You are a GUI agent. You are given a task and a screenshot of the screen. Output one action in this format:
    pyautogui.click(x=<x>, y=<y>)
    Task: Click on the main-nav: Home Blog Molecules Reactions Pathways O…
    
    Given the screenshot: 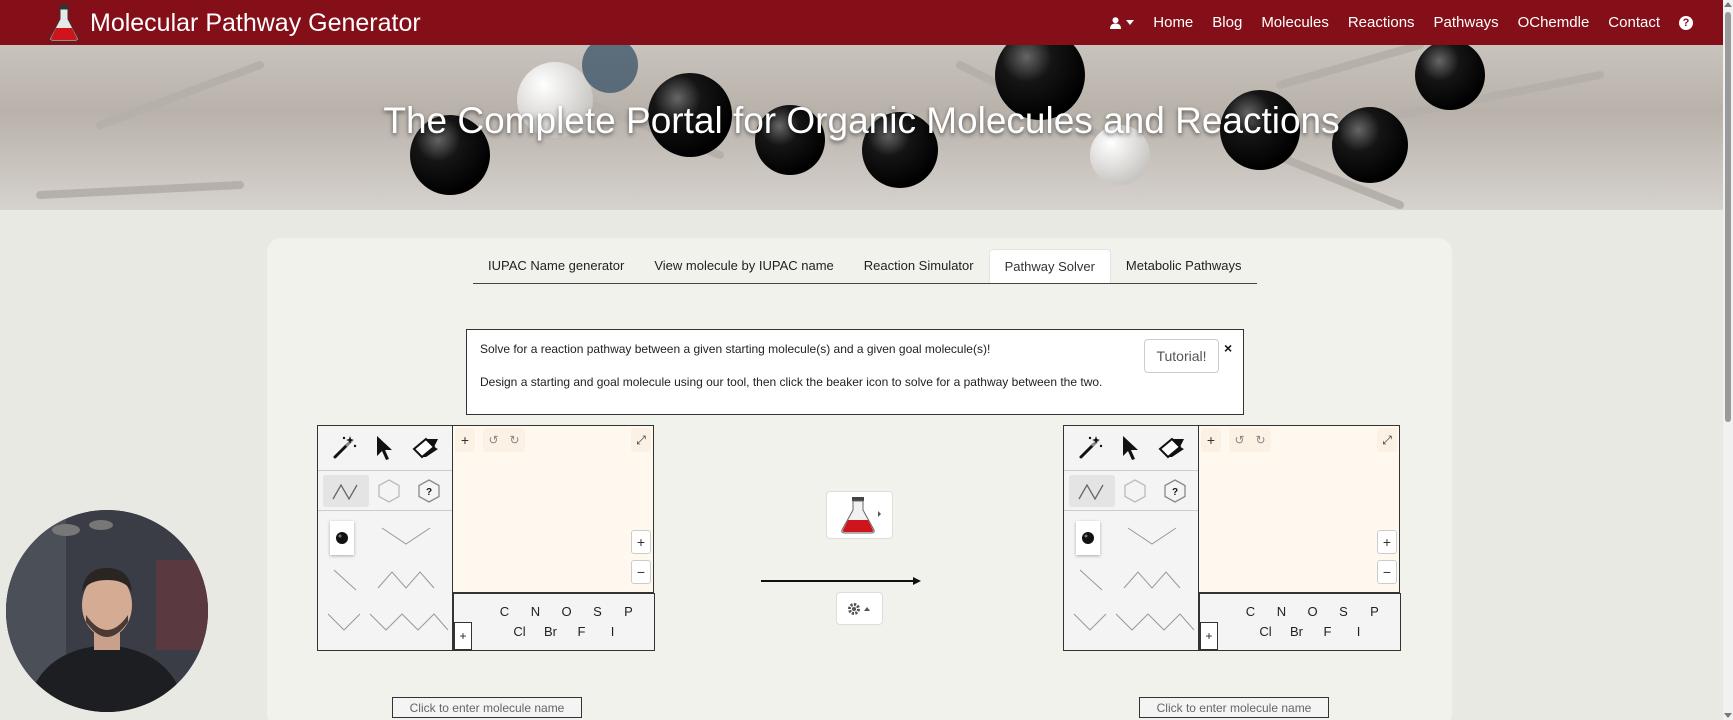 What is the action you would take?
    pyautogui.click(x=1401, y=22)
    